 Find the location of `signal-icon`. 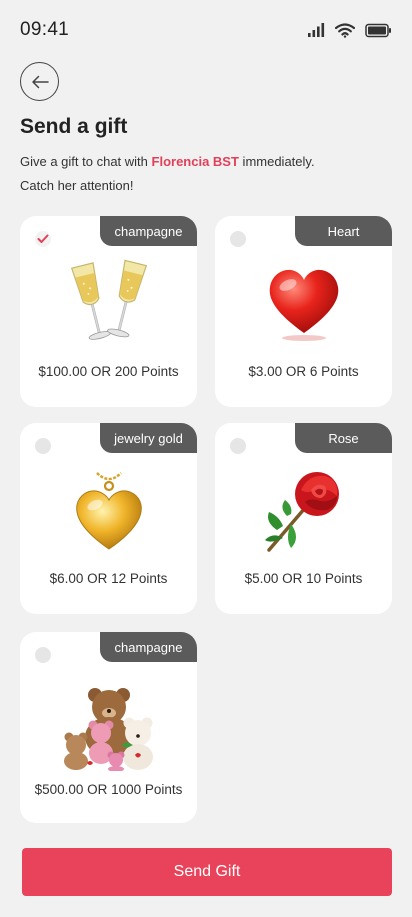

signal-icon is located at coordinates (316, 30).